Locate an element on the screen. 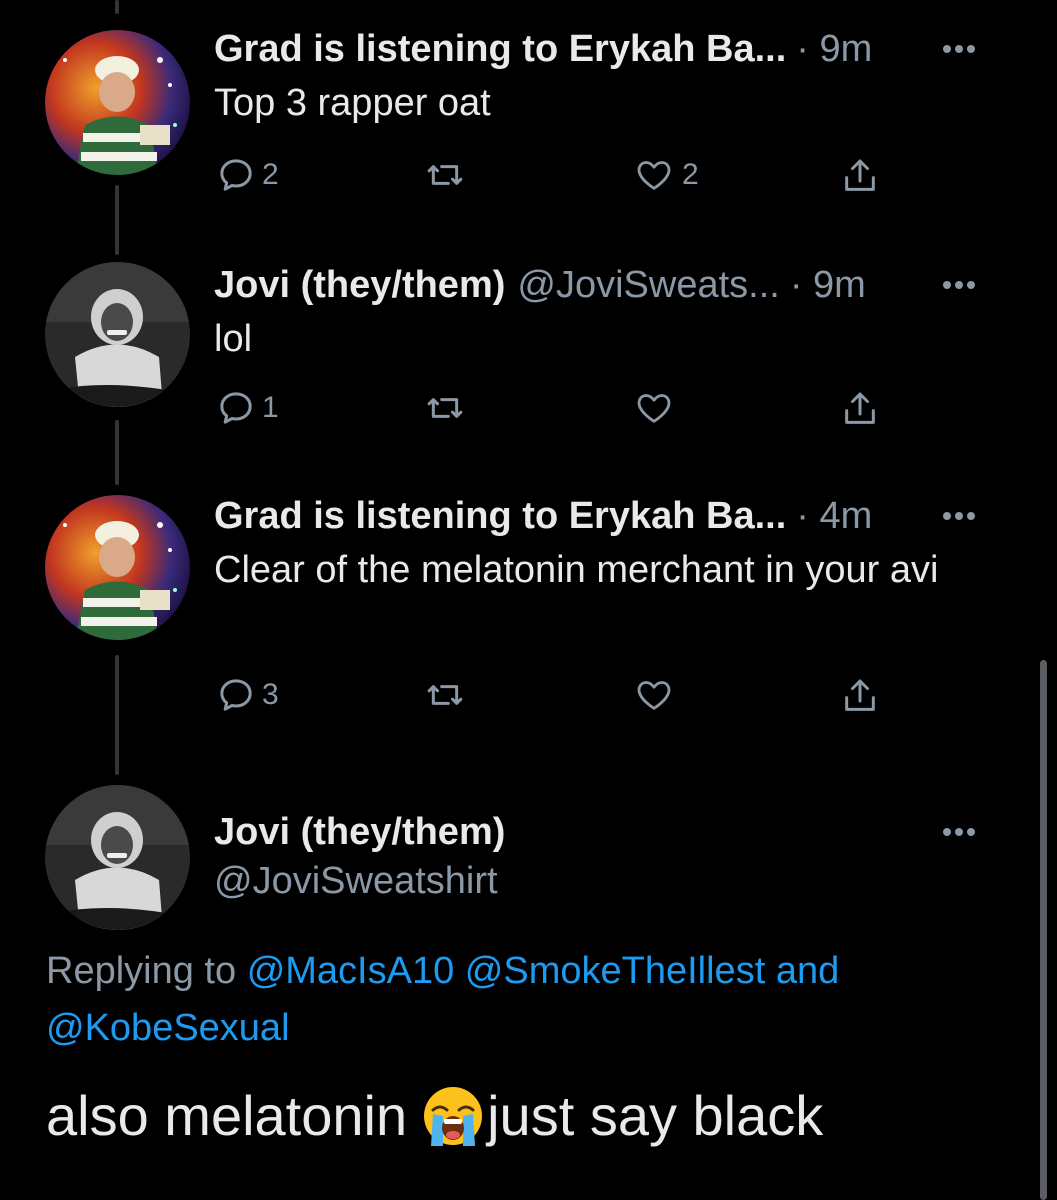  tweet-text: lol is located at coordinates (233, 339).